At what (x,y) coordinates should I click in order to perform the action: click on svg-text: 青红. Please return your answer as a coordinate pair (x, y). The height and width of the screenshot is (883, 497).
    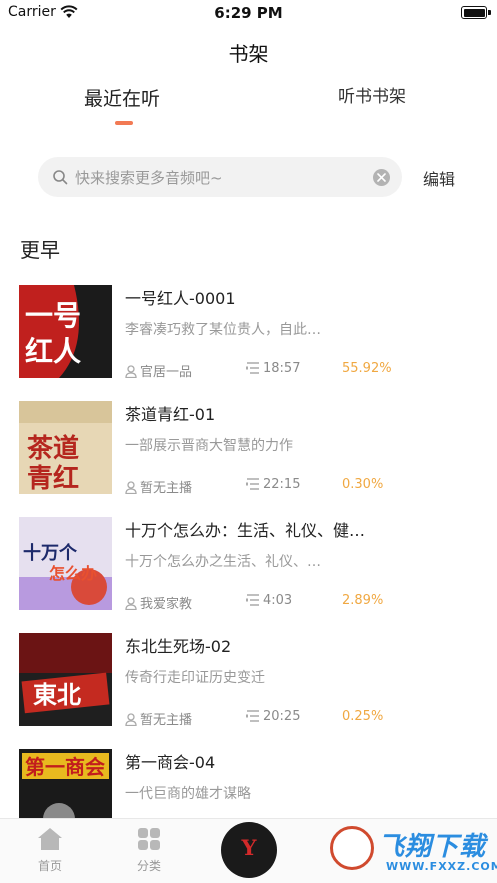
    Looking at the image, I should click on (53, 478).